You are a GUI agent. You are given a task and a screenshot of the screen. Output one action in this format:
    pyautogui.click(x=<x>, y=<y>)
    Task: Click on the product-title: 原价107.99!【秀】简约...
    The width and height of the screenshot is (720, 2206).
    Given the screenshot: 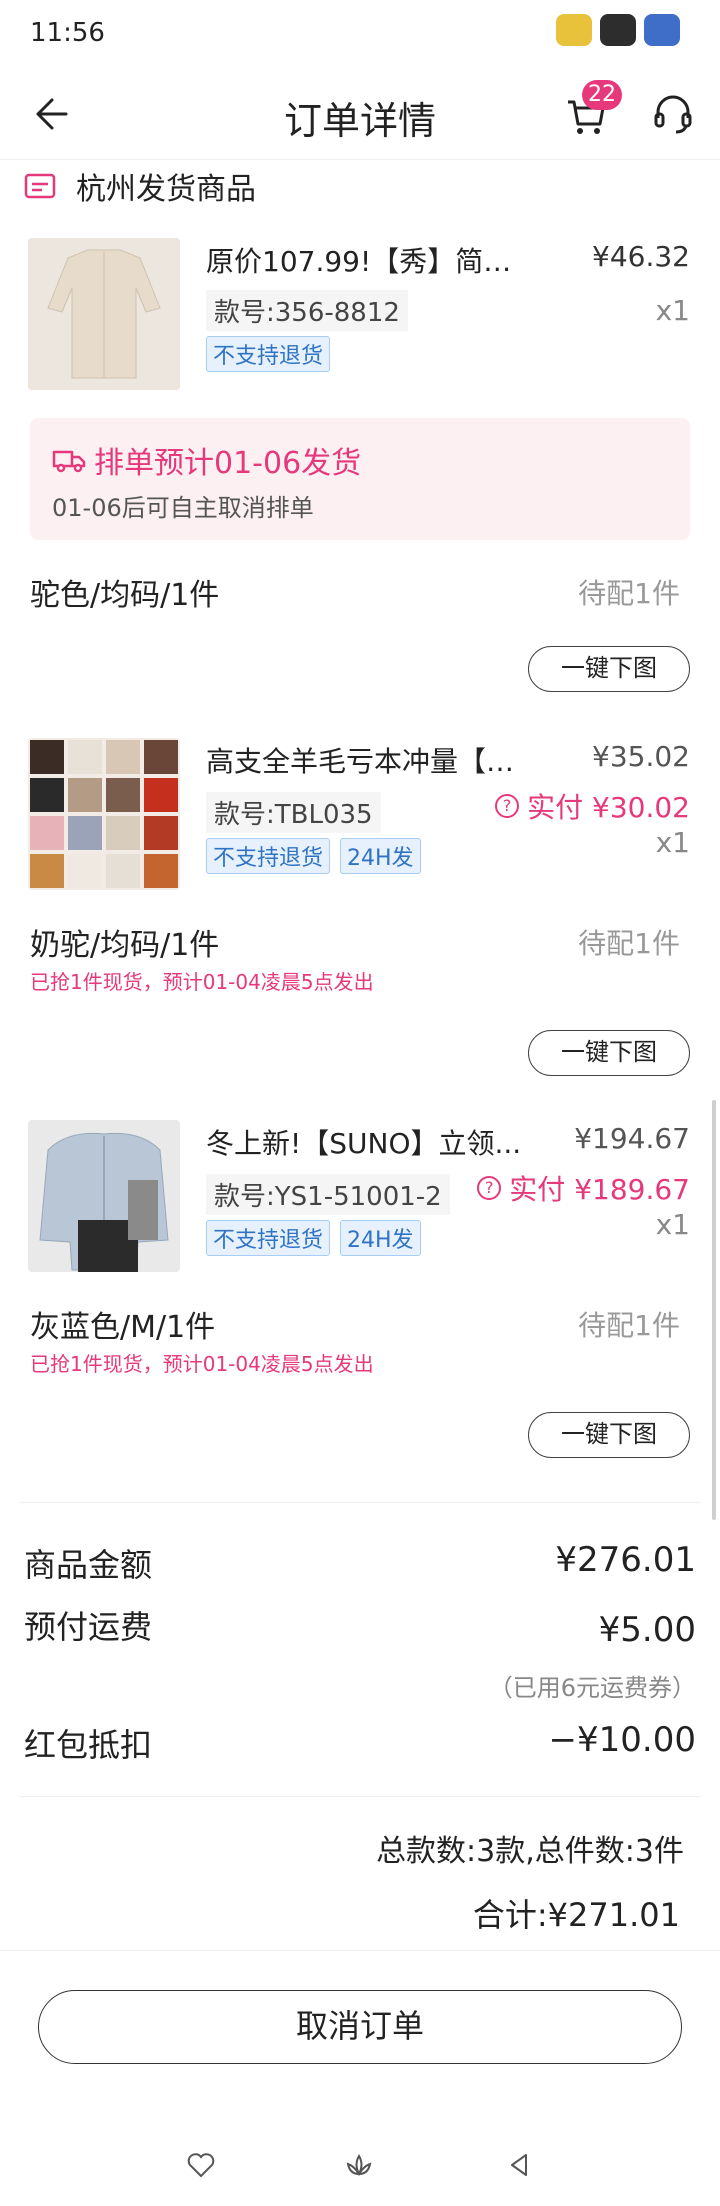 What is the action you would take?
    pyautogui.click(x=371, y=260)
    